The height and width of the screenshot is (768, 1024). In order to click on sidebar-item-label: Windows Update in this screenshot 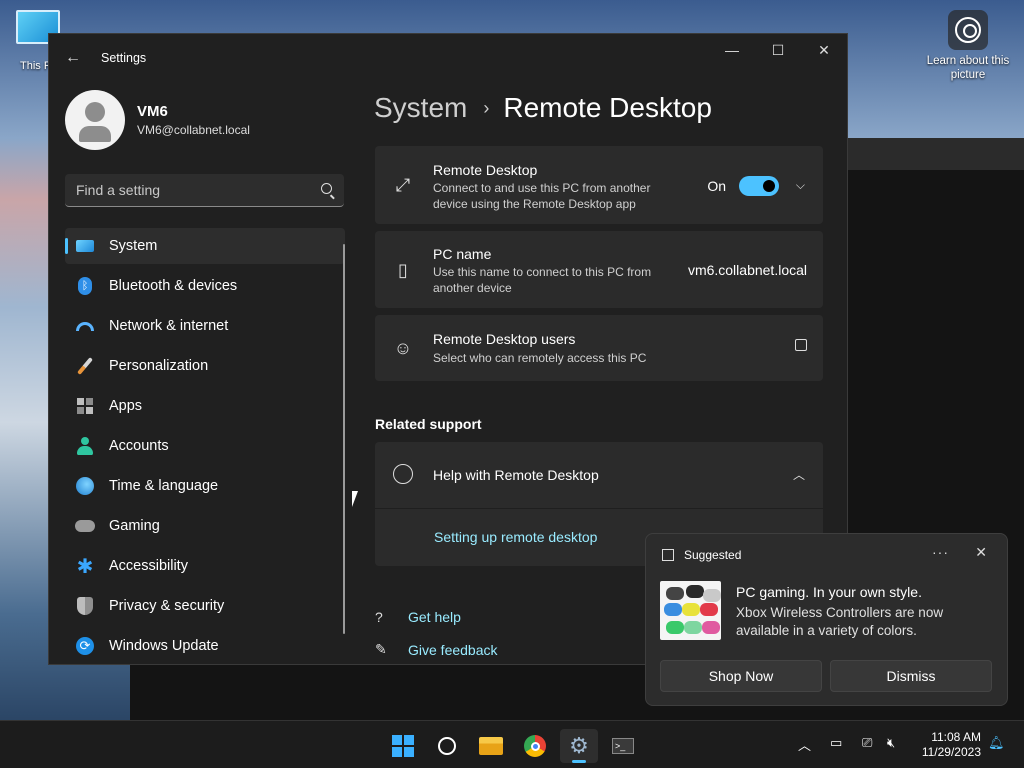, I will do `click(164, 646)`.